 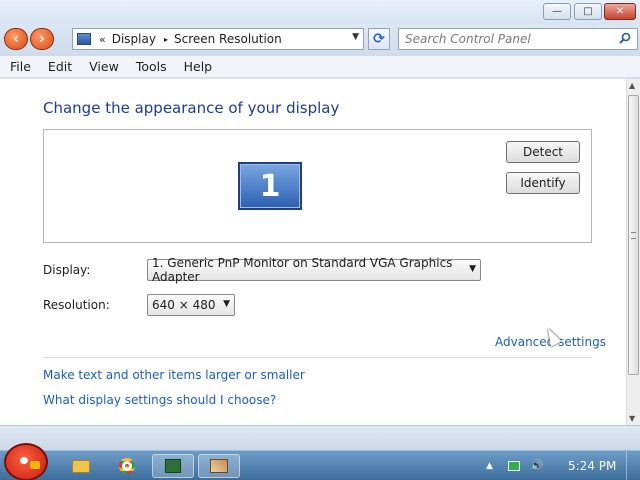 I want to click on menu-view: View, so click(x=104, y=66).